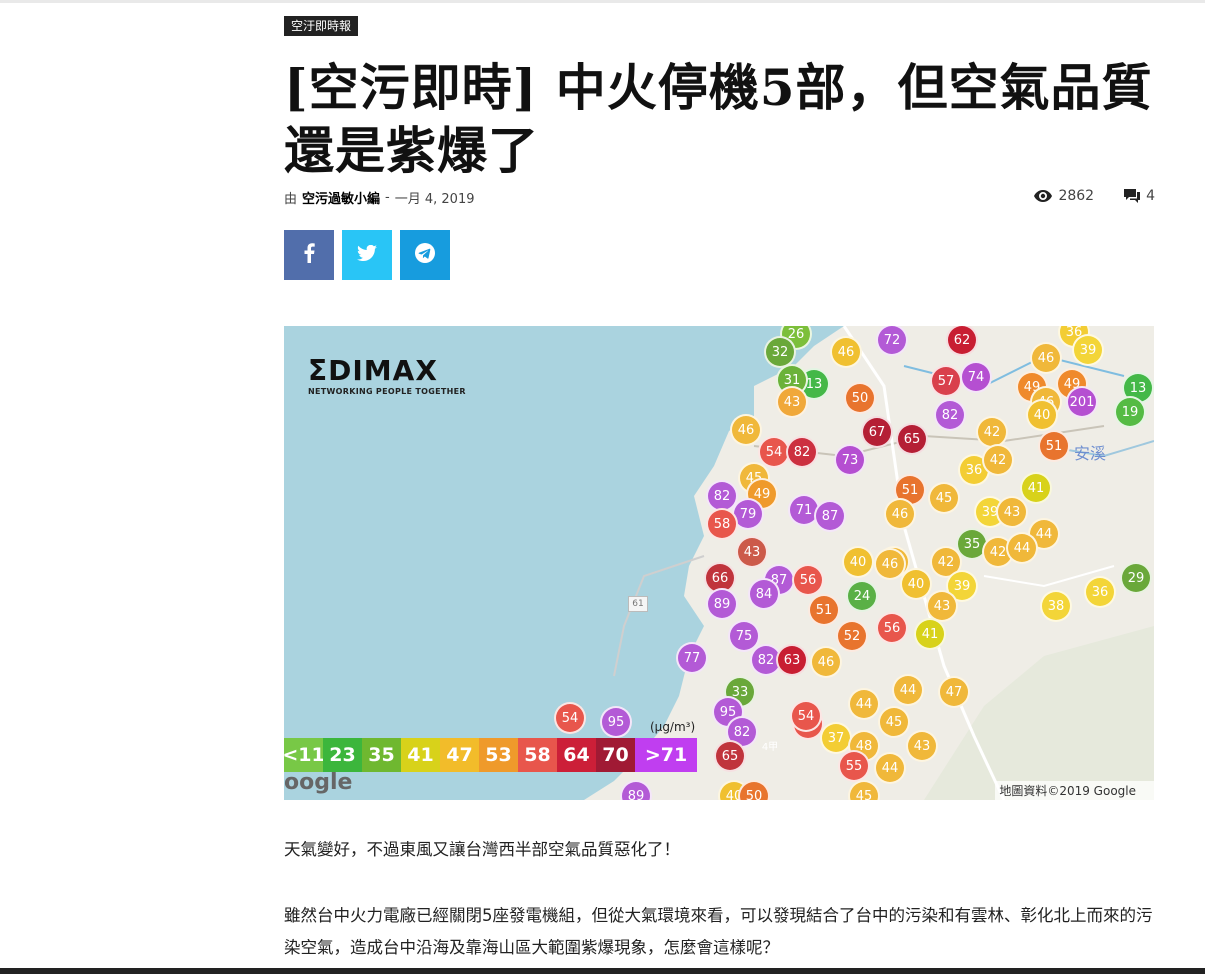  Describe the element at coordinates (1056, 606) in the screenshot. I see `sensor-marker: 38` at that location.